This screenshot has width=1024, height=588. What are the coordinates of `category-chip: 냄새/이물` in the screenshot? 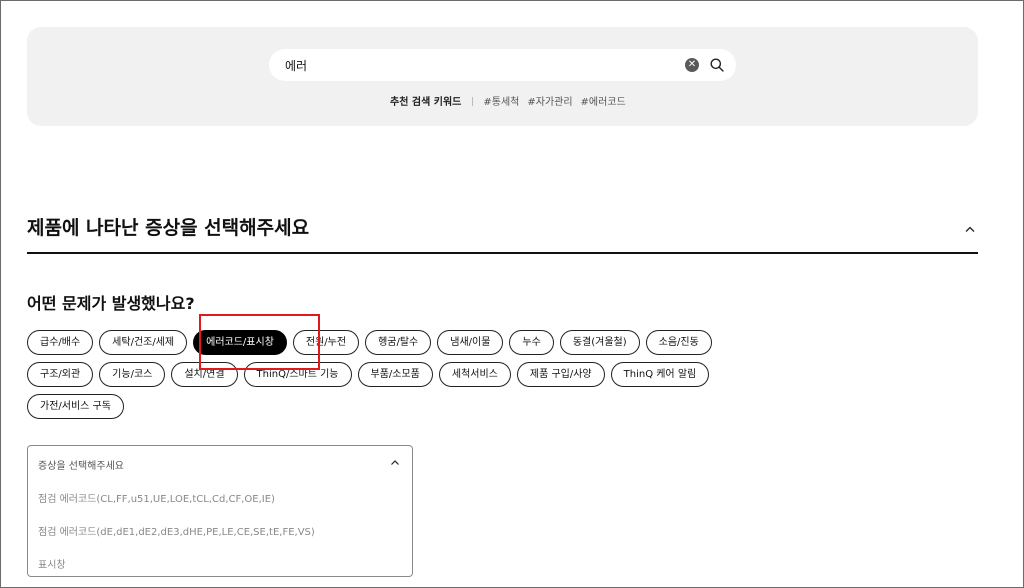 It's located at (470, 342).